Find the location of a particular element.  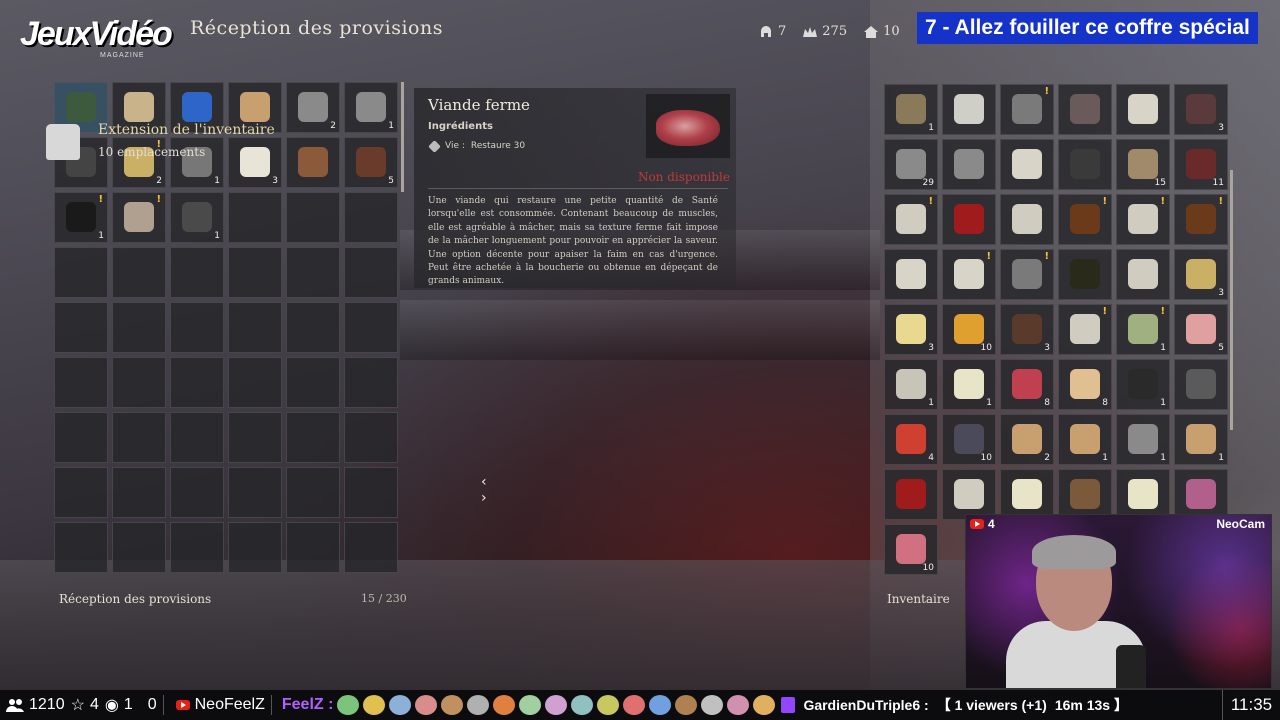

health-icon is located at coordinates (434, 146).